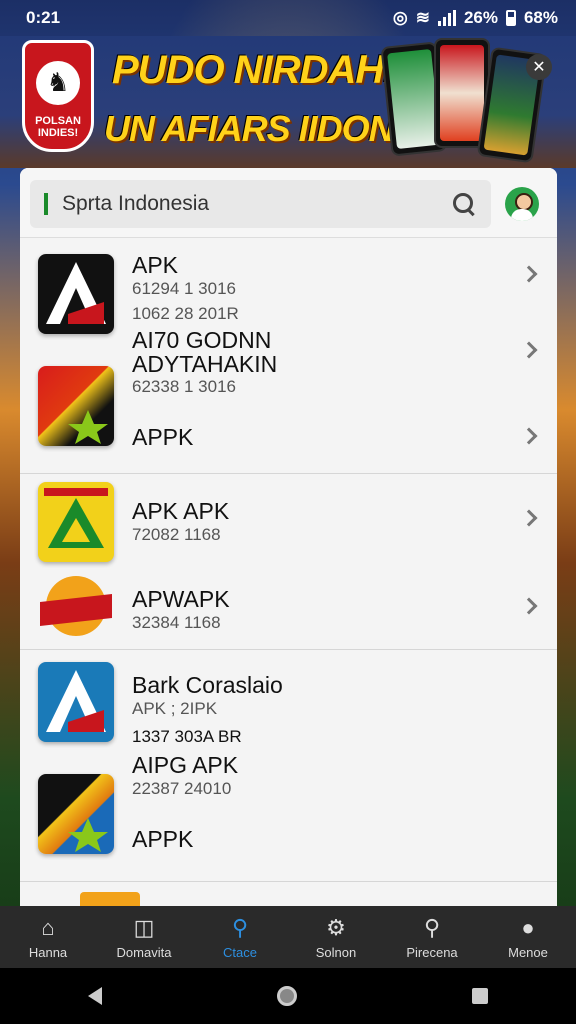  I want to click on search-input, so click(256, 203).